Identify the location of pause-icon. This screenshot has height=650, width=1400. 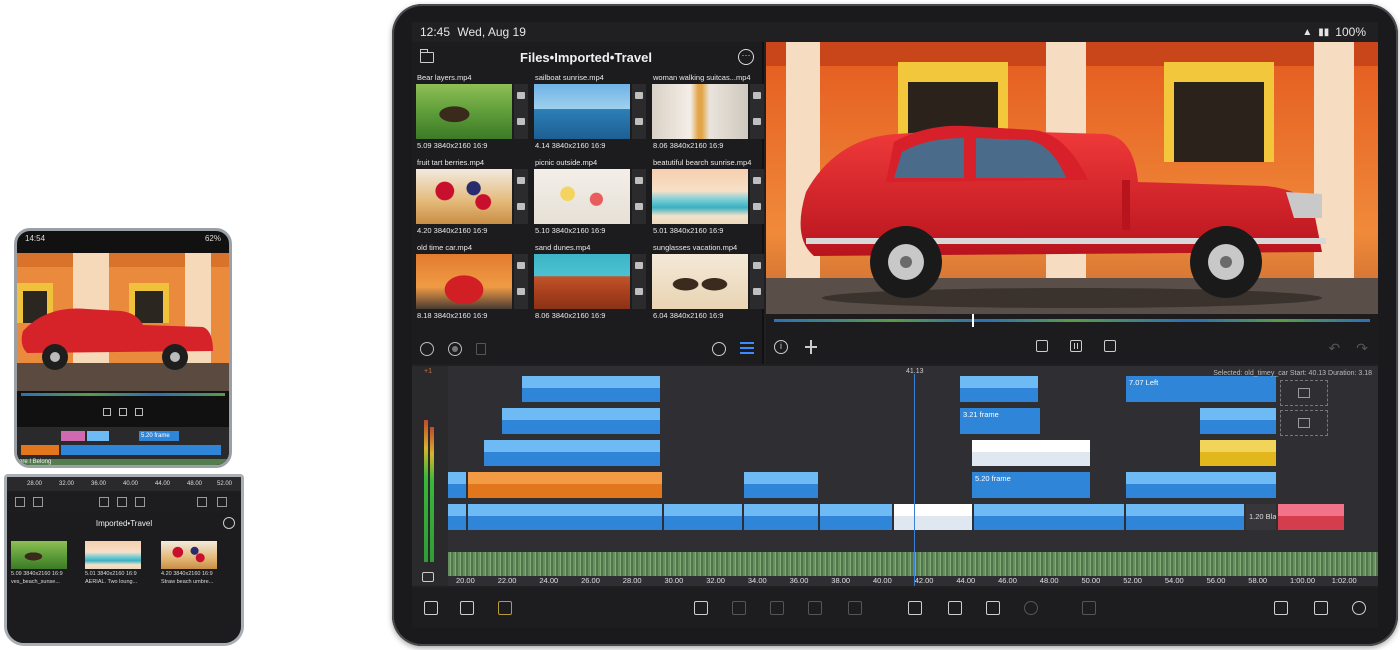
(1076, 346).